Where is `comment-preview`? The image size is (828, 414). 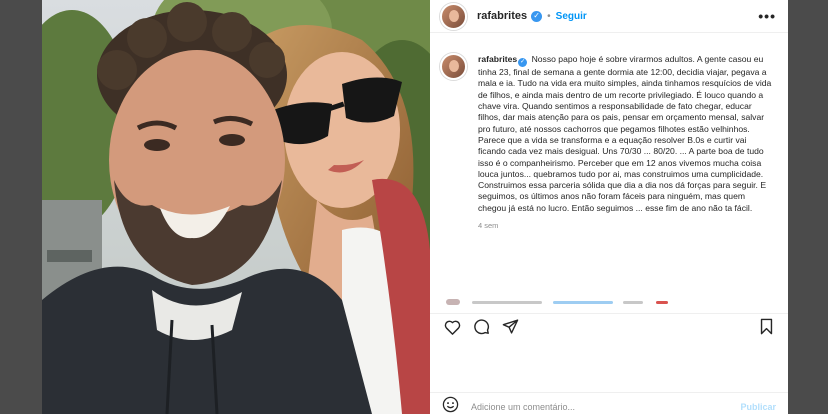
comment-preview is located at coordinates (609, 301).